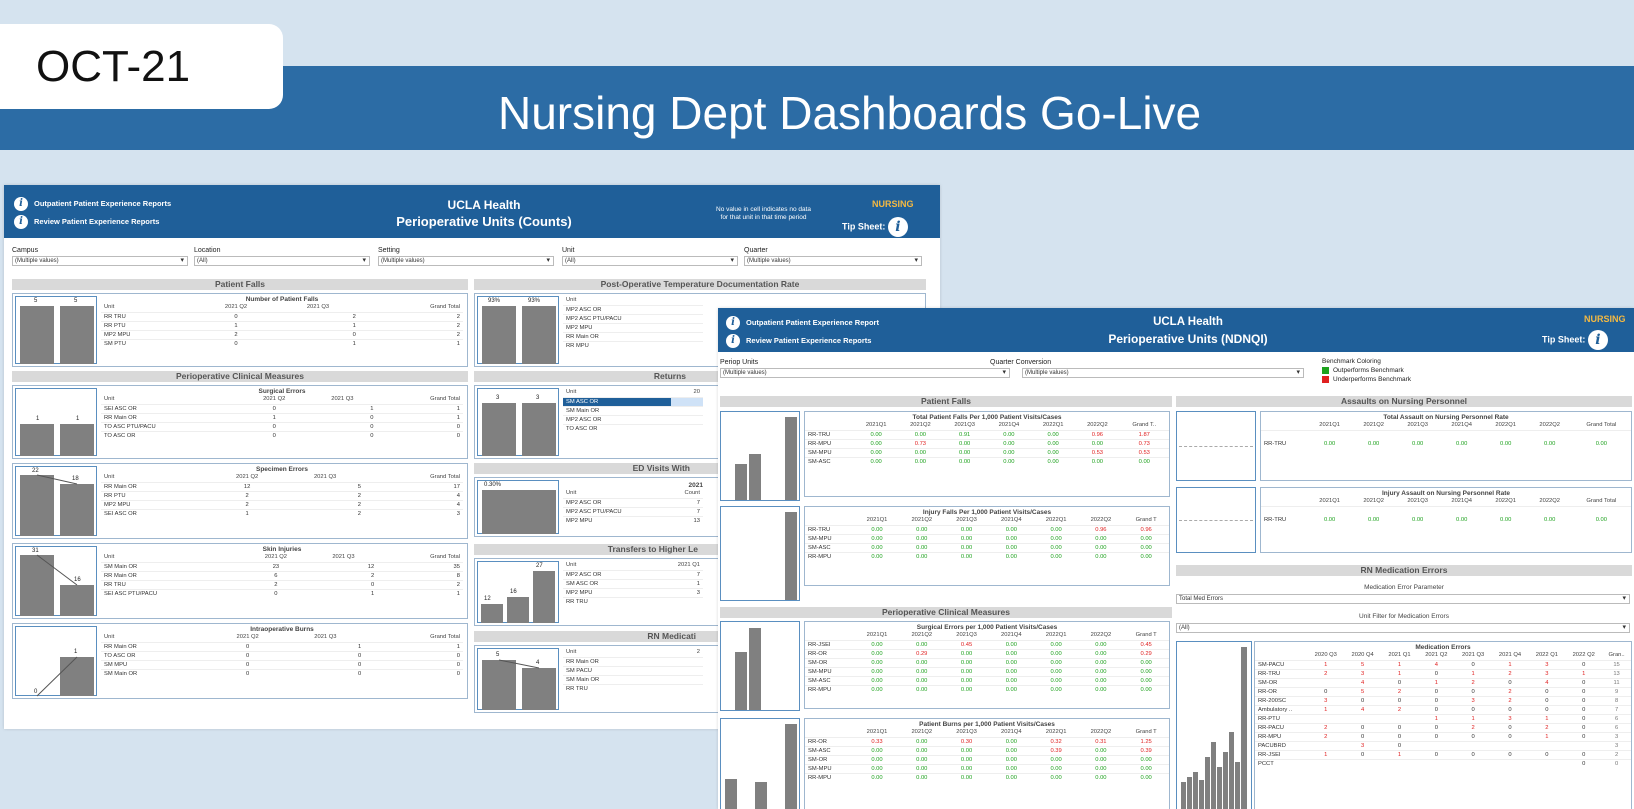  I want to click on table-row: SM ASC OR 1, so click(633, 583).